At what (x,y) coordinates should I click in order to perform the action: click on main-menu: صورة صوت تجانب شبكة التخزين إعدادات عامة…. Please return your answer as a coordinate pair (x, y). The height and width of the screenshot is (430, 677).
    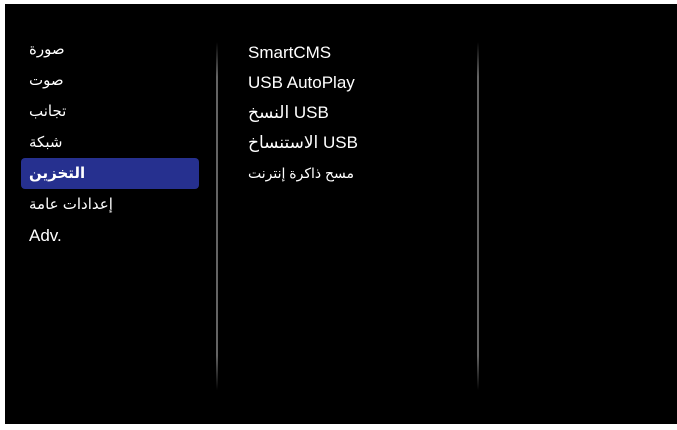
    Looking at the image, I should click on (110, 142).